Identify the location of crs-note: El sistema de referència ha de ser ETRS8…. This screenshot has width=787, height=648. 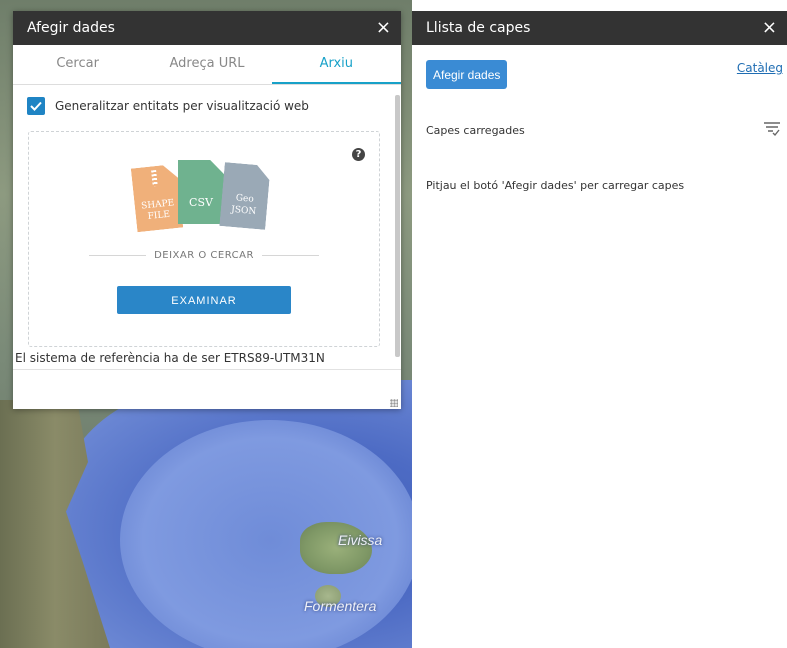
(170, 358).